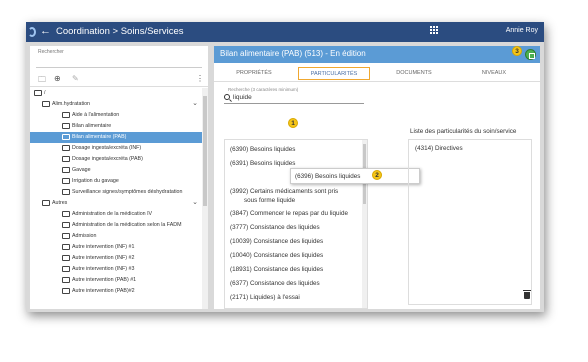 This screenshot has height=362, width=588. What do you see at coordinates (494, 73) in the screenshot?
I see `tab-niveaux: NIVEAUX` at bounding box center [494, 73].